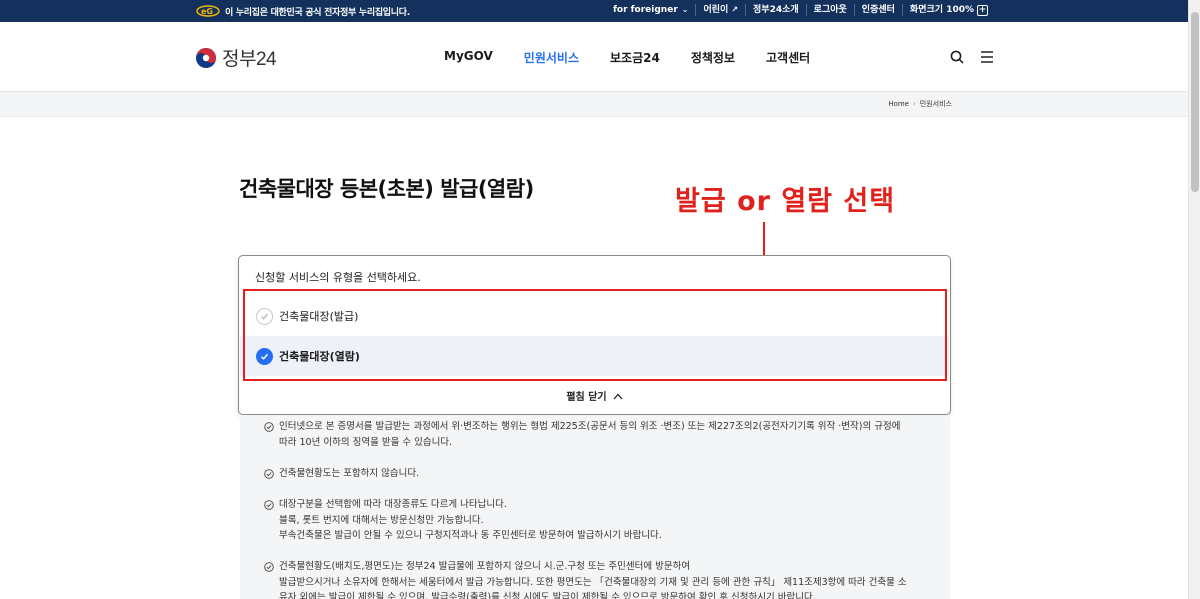  I want to click on breadcrumb-band: Home › 민원서비스, so click(594, 104).